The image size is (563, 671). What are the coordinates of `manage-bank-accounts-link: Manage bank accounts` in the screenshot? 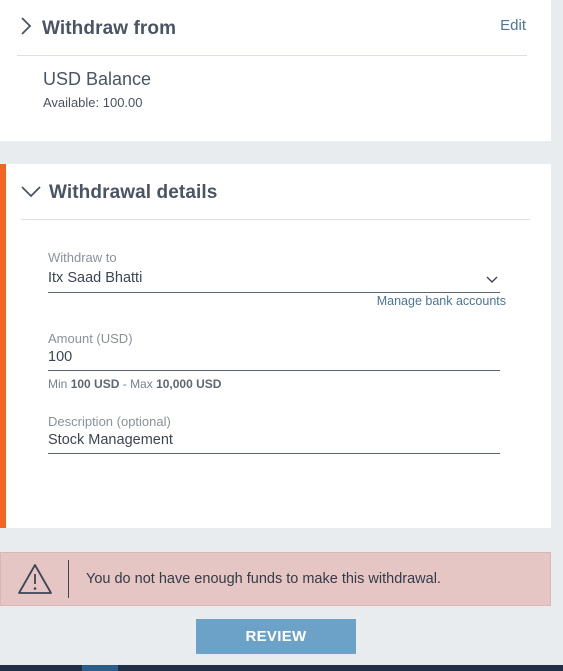 It's located at (441, 301).